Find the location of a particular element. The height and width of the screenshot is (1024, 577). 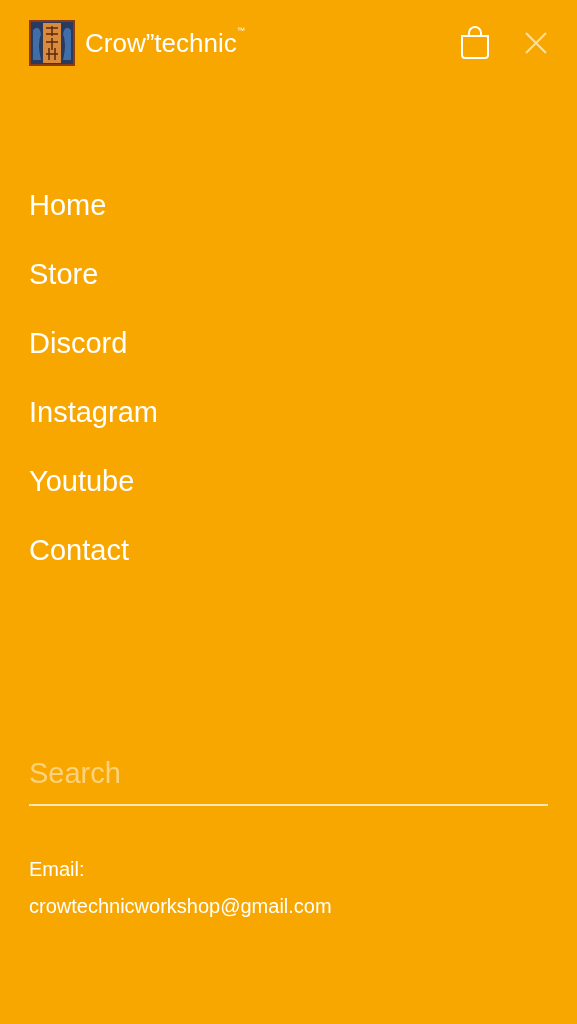

email-label: Email: is located at coordinates (57, 869).